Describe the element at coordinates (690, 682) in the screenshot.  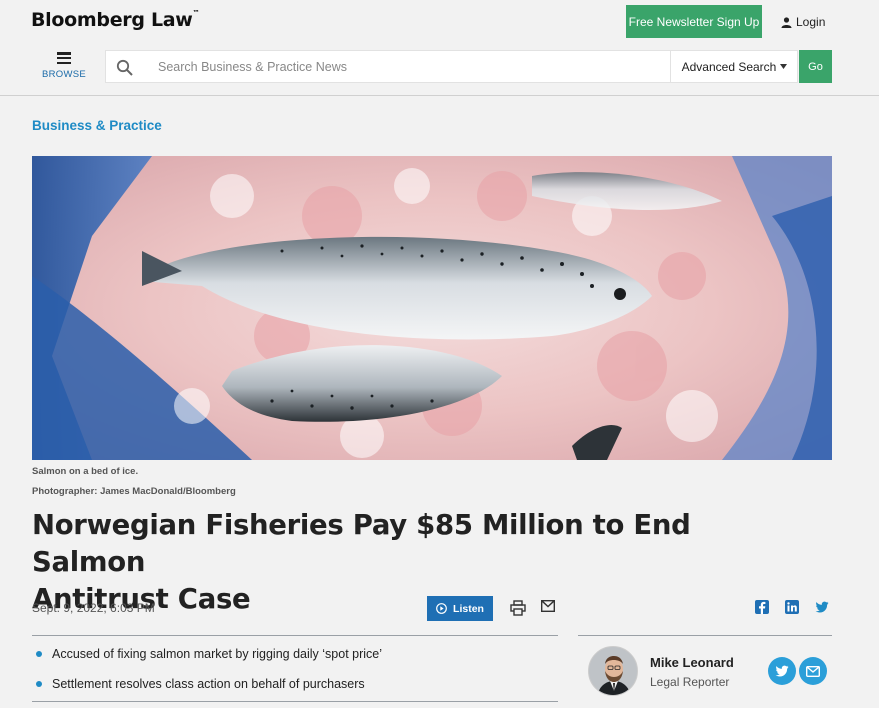
I see `author-role: Legal Reporter` at that location.